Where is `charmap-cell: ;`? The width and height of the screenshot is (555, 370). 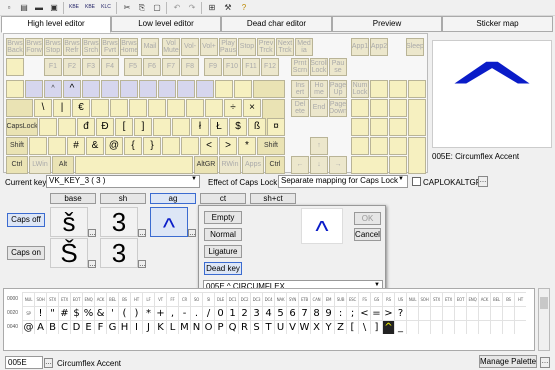 charmap-cell: ; is located at coordinates (352, 313).